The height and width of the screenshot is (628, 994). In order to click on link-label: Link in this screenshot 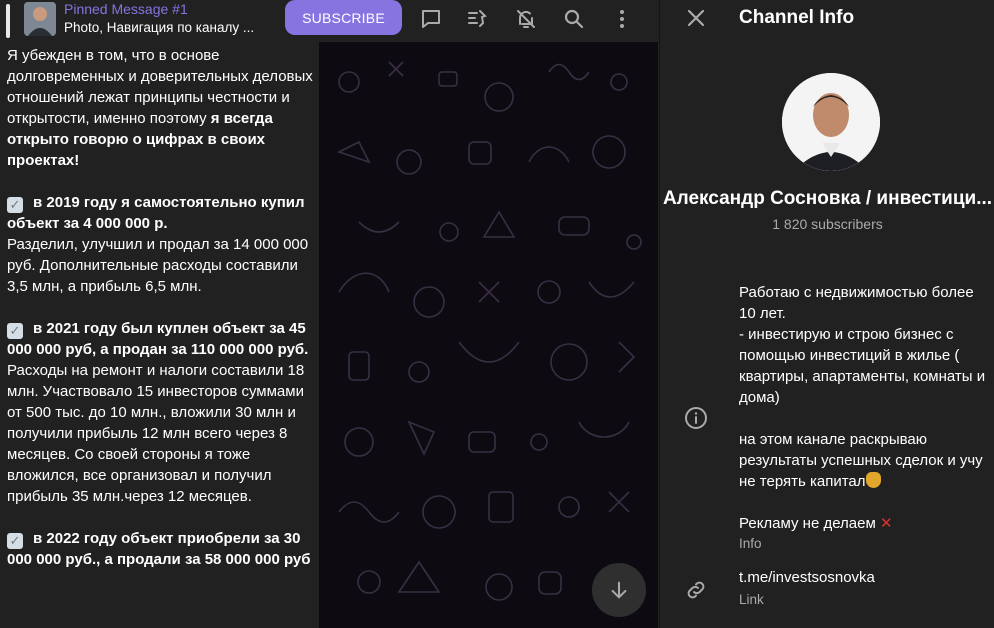, I will do `click(751, 599)`.